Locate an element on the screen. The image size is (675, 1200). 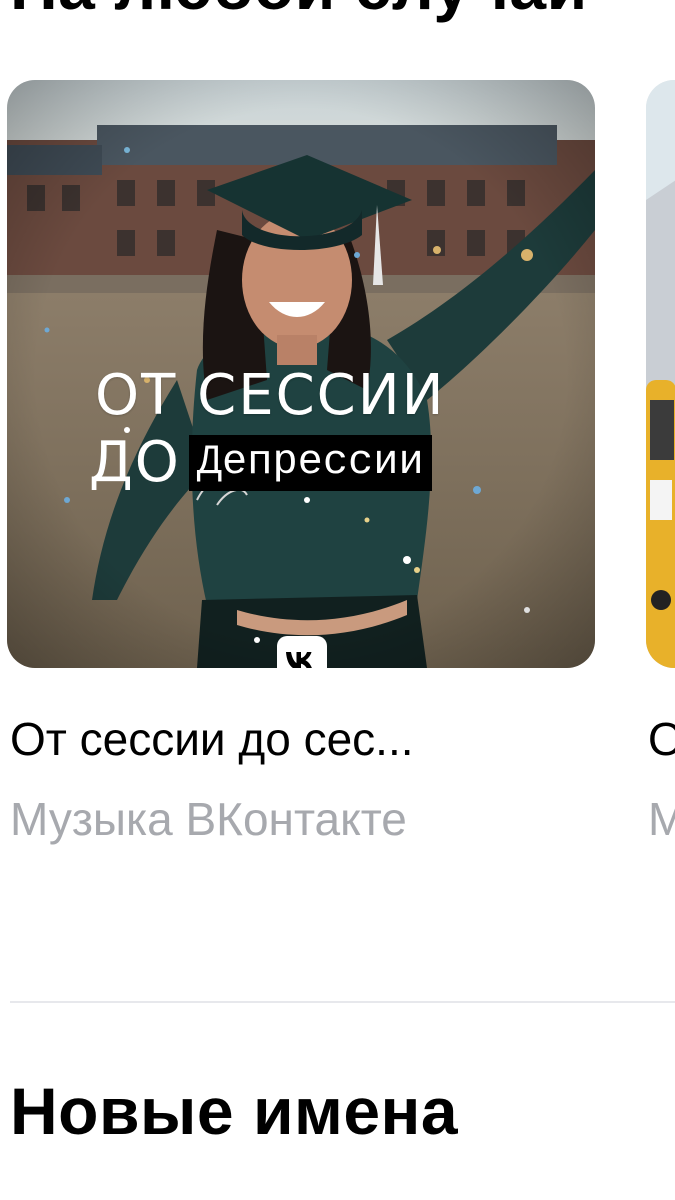
vk-logo-icon is located at coordinates (302, 652).